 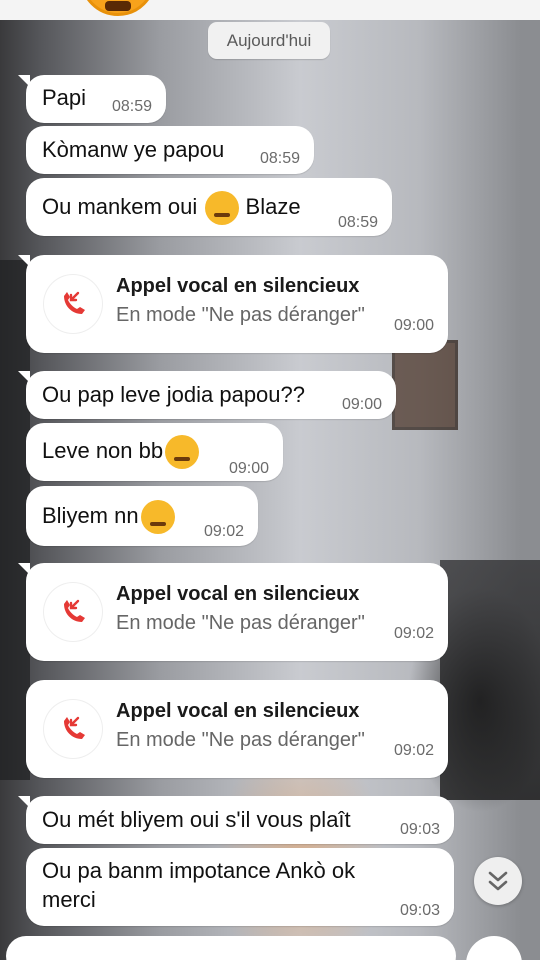 I want to click on message-text: Ou mankem oui Blaze, so click(x=171, y=208).